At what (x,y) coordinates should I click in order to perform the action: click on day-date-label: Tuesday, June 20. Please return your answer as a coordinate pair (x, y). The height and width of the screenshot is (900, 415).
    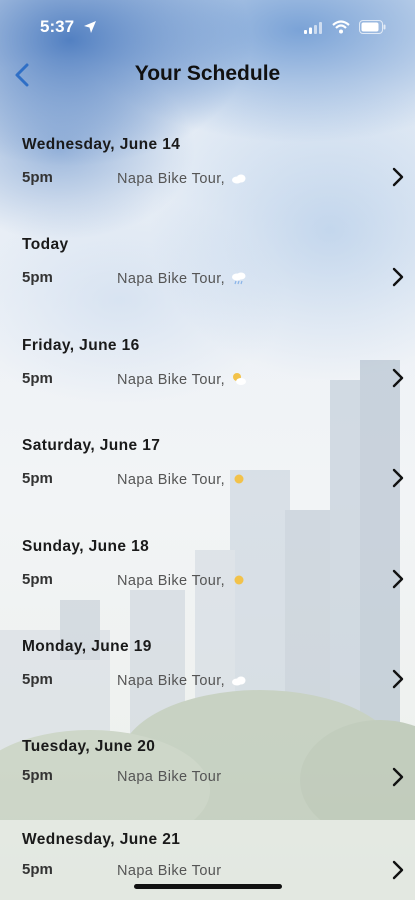
    Looking at the image, I should click on (89, 746).